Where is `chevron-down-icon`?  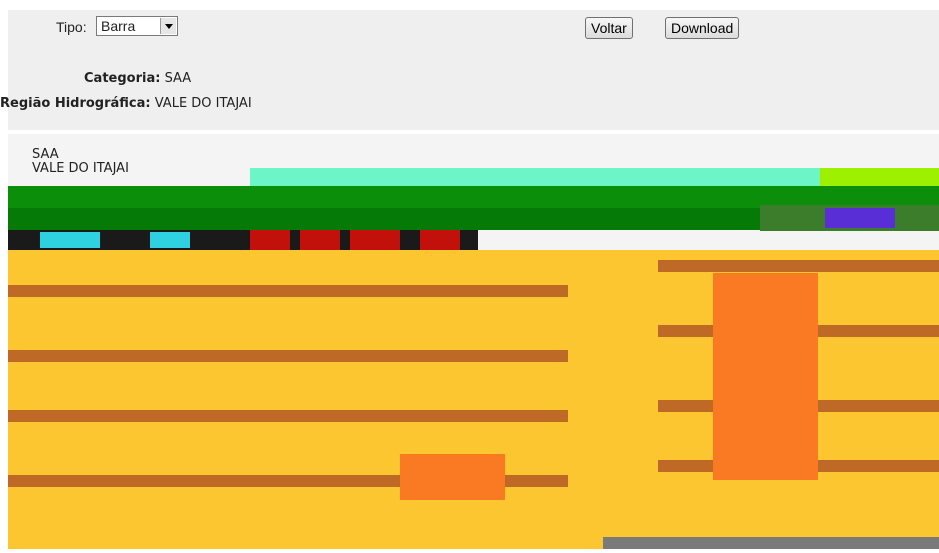 chevron-down-icon is located at coordinates (168, 26).